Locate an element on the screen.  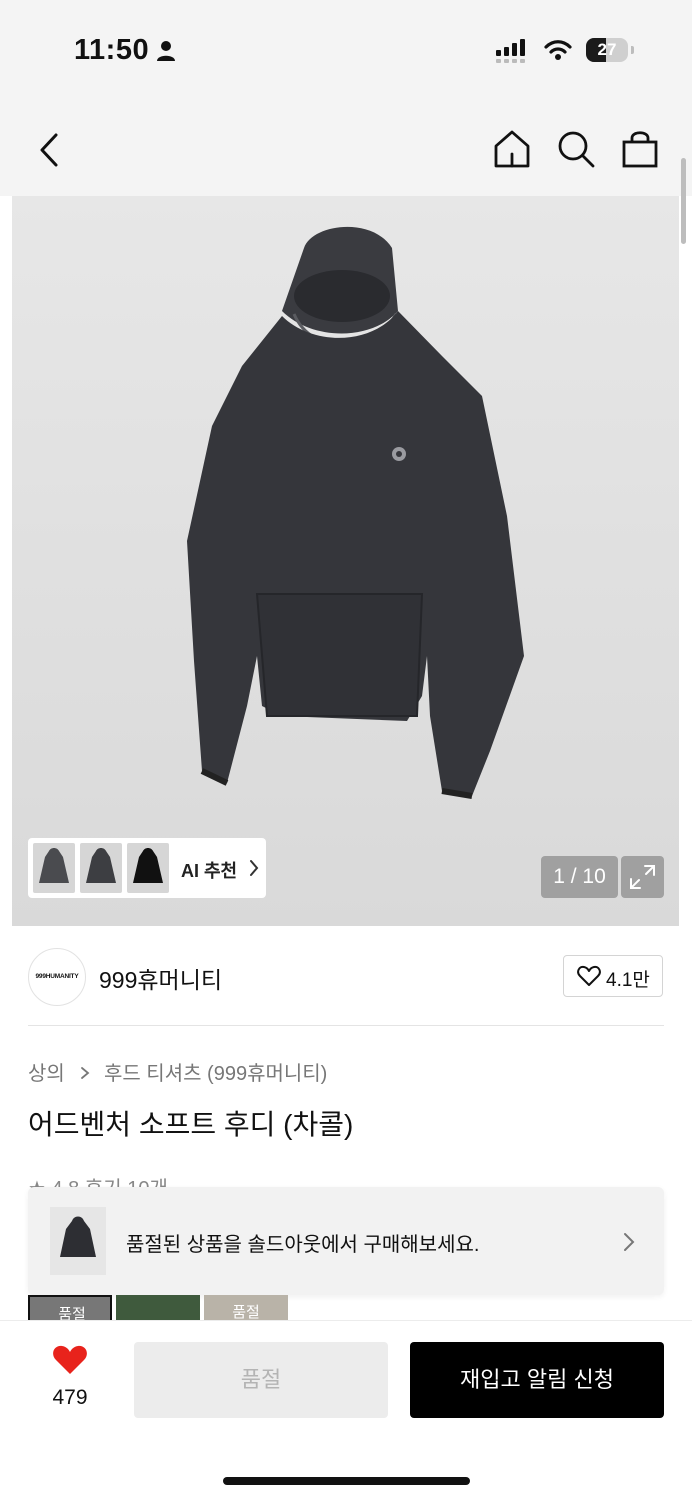
ai-recommend-label: AI 추천 is located at coordinates (209, 871).